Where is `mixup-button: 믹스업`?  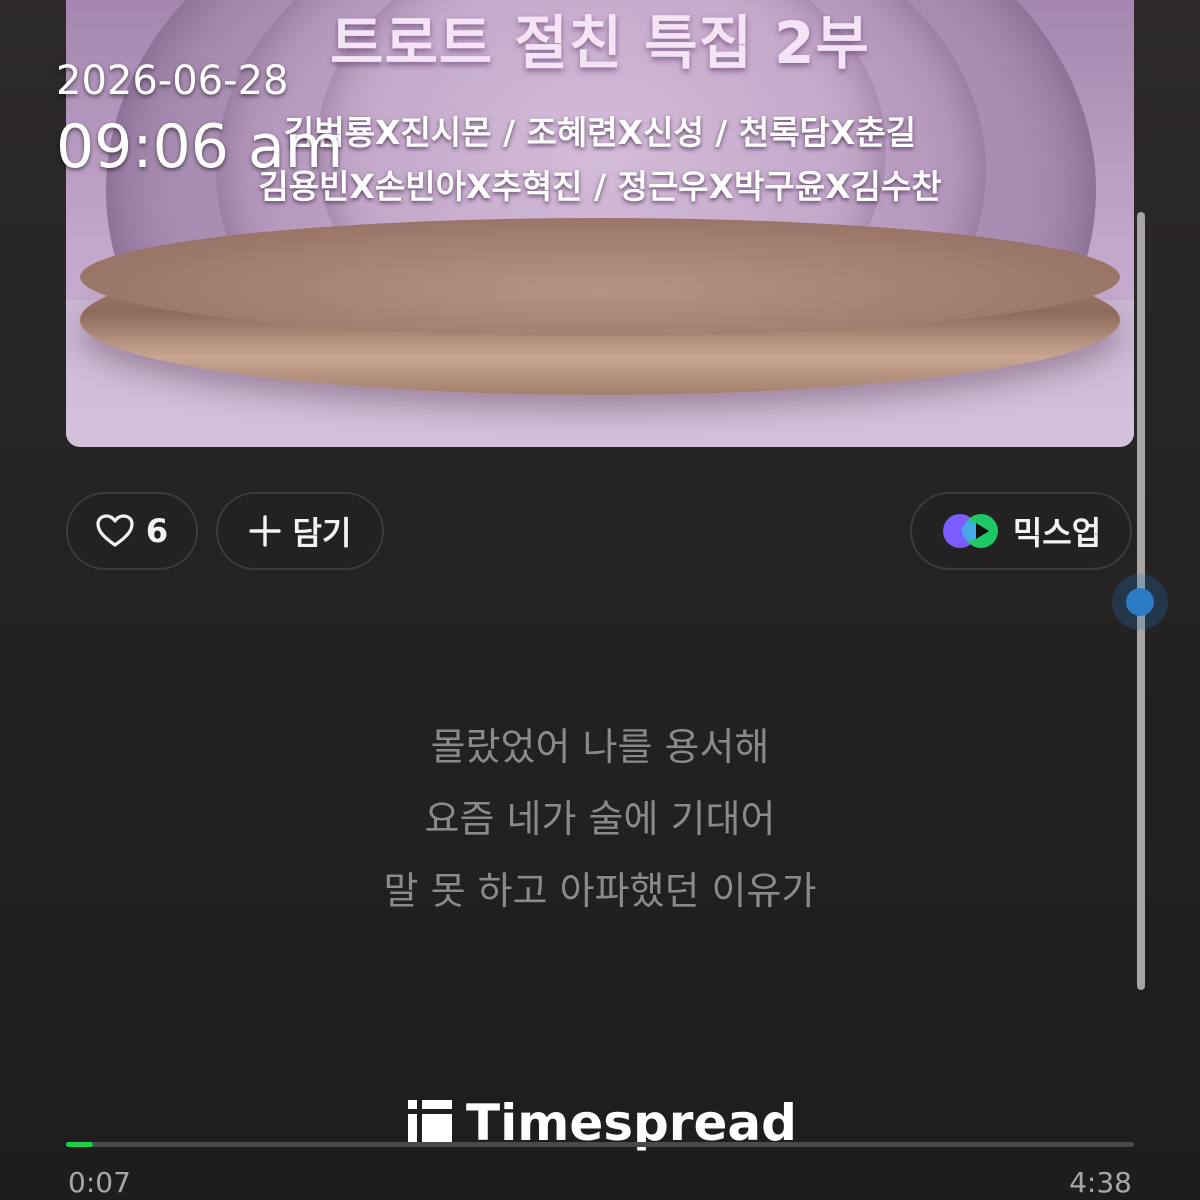
mixup-button: 믹스업 is located at coordinates (1021, 531).